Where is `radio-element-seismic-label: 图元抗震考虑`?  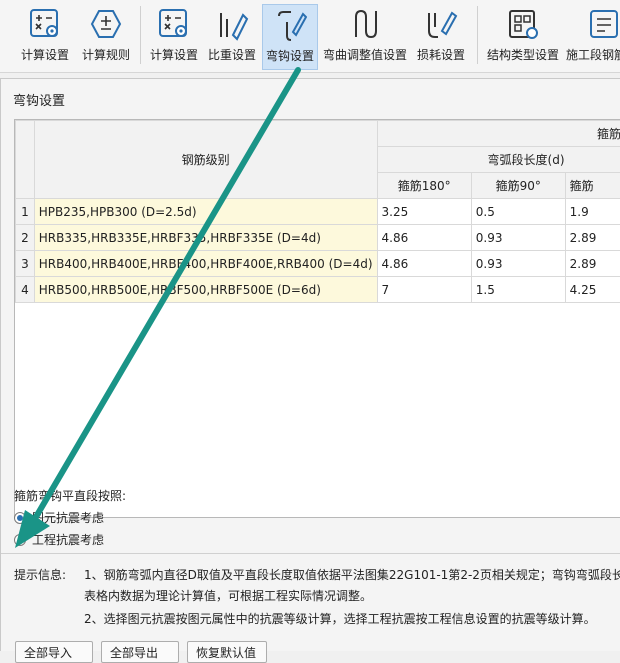 radio-element-seismic-label: 图元抗震考虑 is located at coordinates (68, 517).